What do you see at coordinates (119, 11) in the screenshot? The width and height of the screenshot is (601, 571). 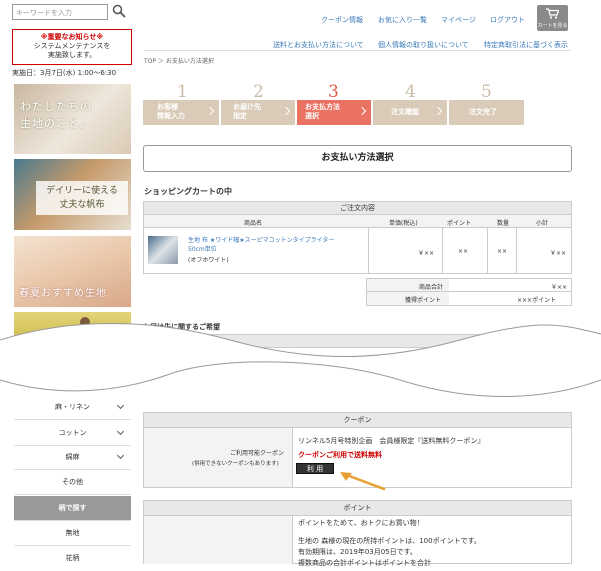 I see `search-icon` at bounding box center [119, 11].